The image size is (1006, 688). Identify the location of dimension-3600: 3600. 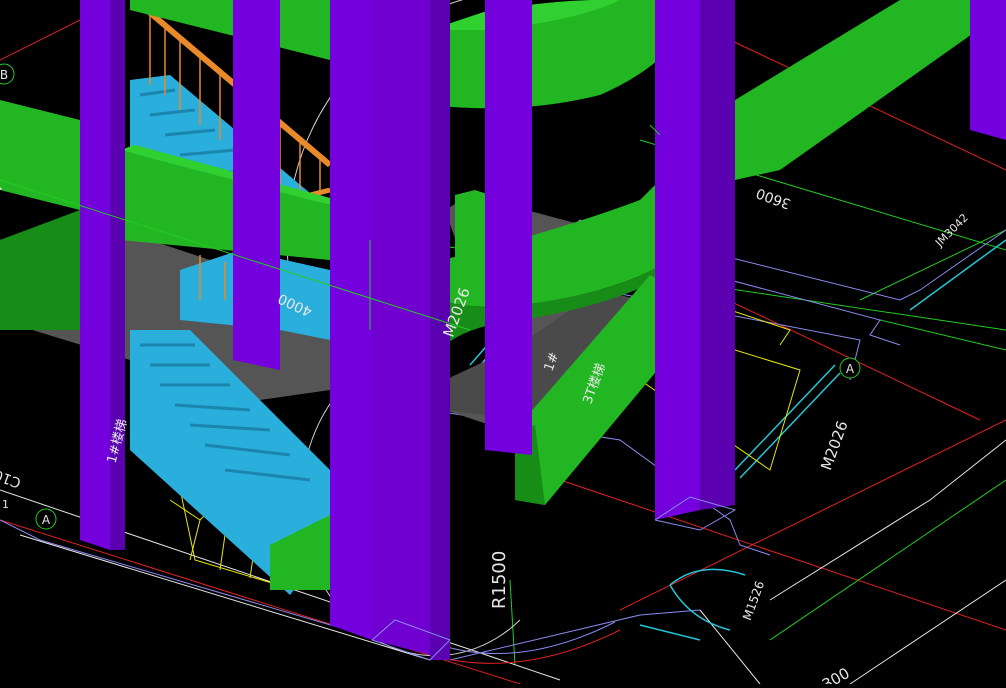
(773, 197).